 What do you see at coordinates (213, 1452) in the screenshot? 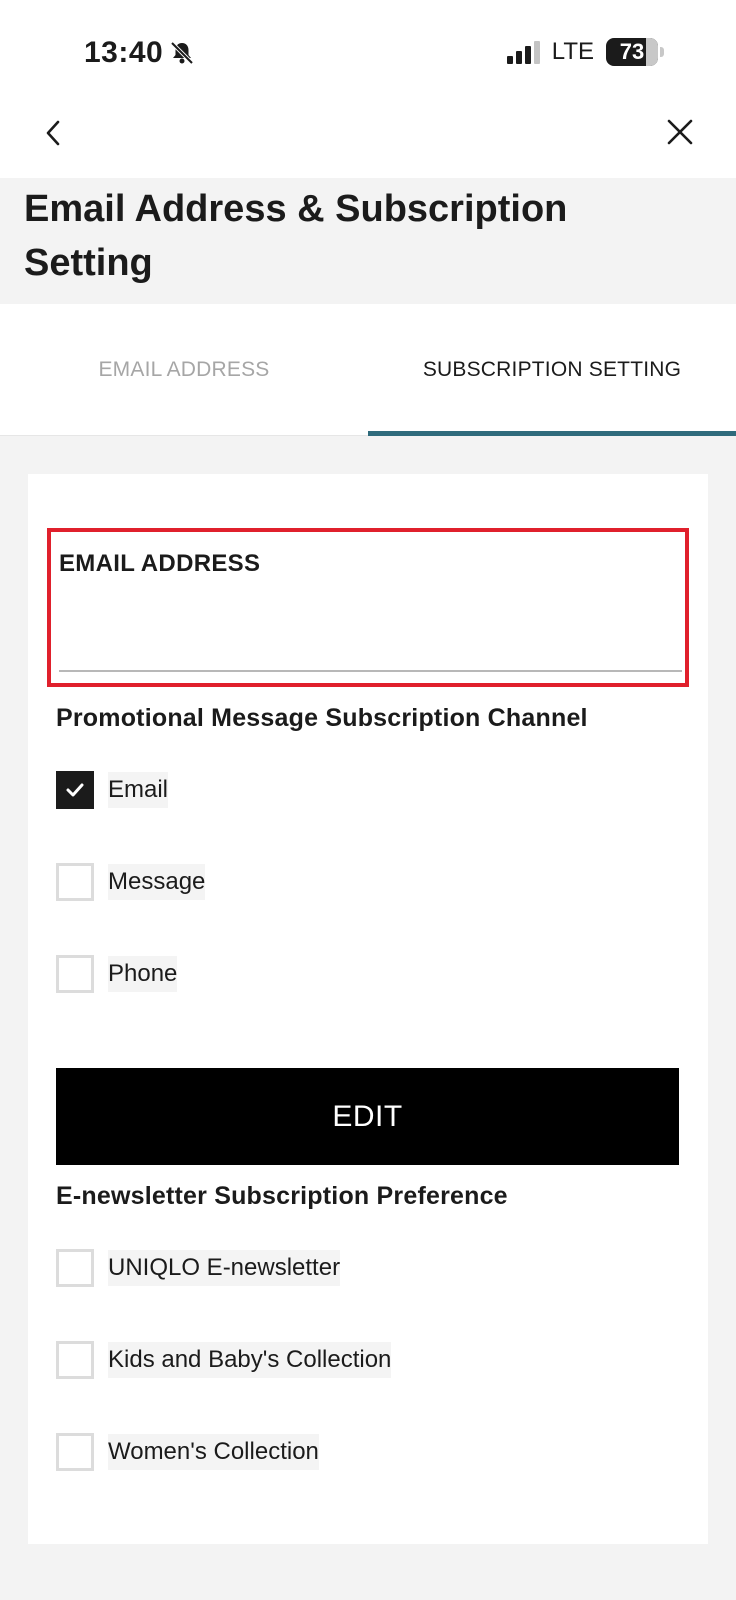
I see `checkbox-label: Women's Collection` at bounding box center [213, 1452].